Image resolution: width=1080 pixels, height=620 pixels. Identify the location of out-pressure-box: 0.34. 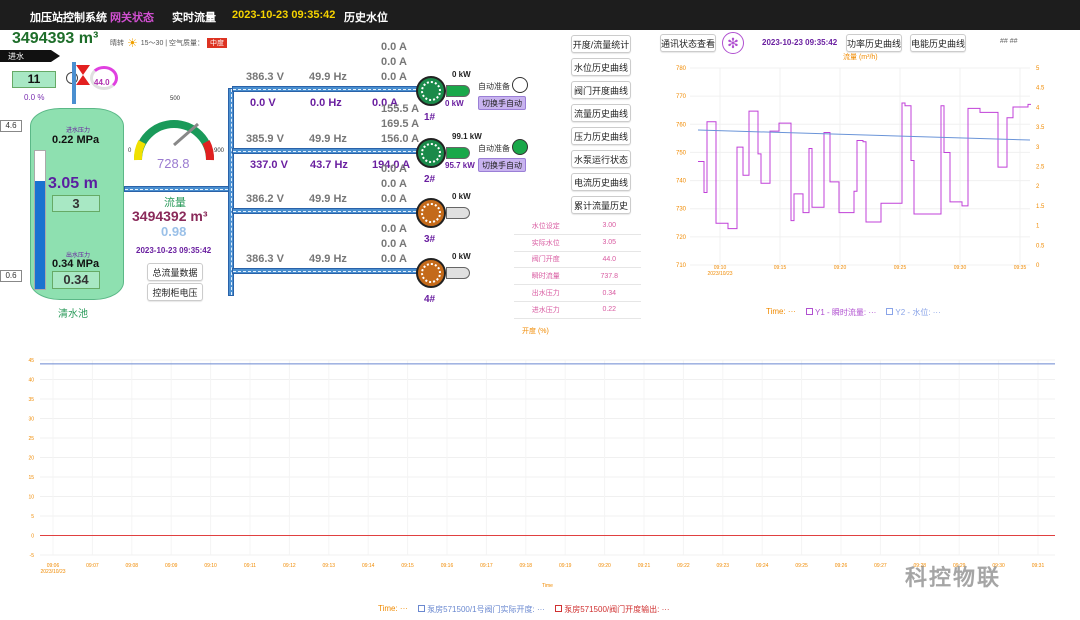
(76, 280).